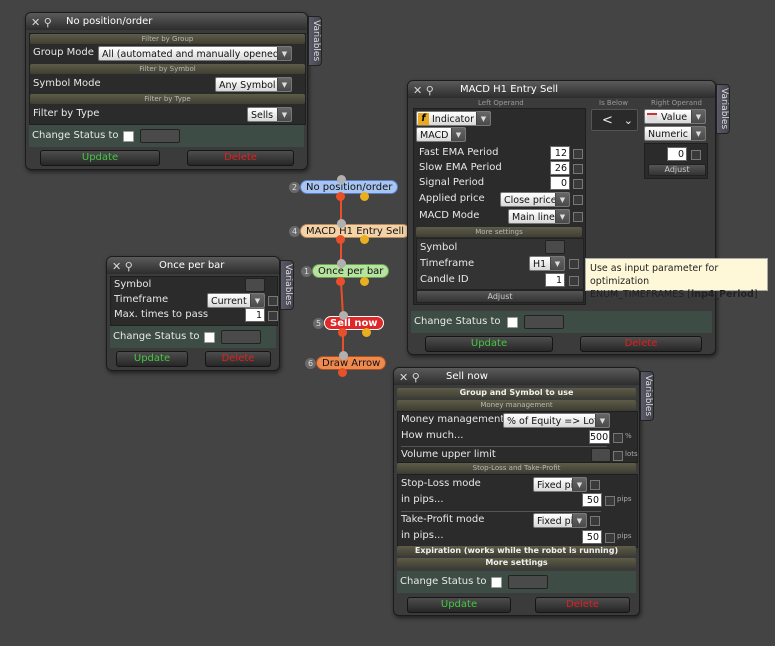  I want to click on fast-ema-checkbox, so click(578, 154).